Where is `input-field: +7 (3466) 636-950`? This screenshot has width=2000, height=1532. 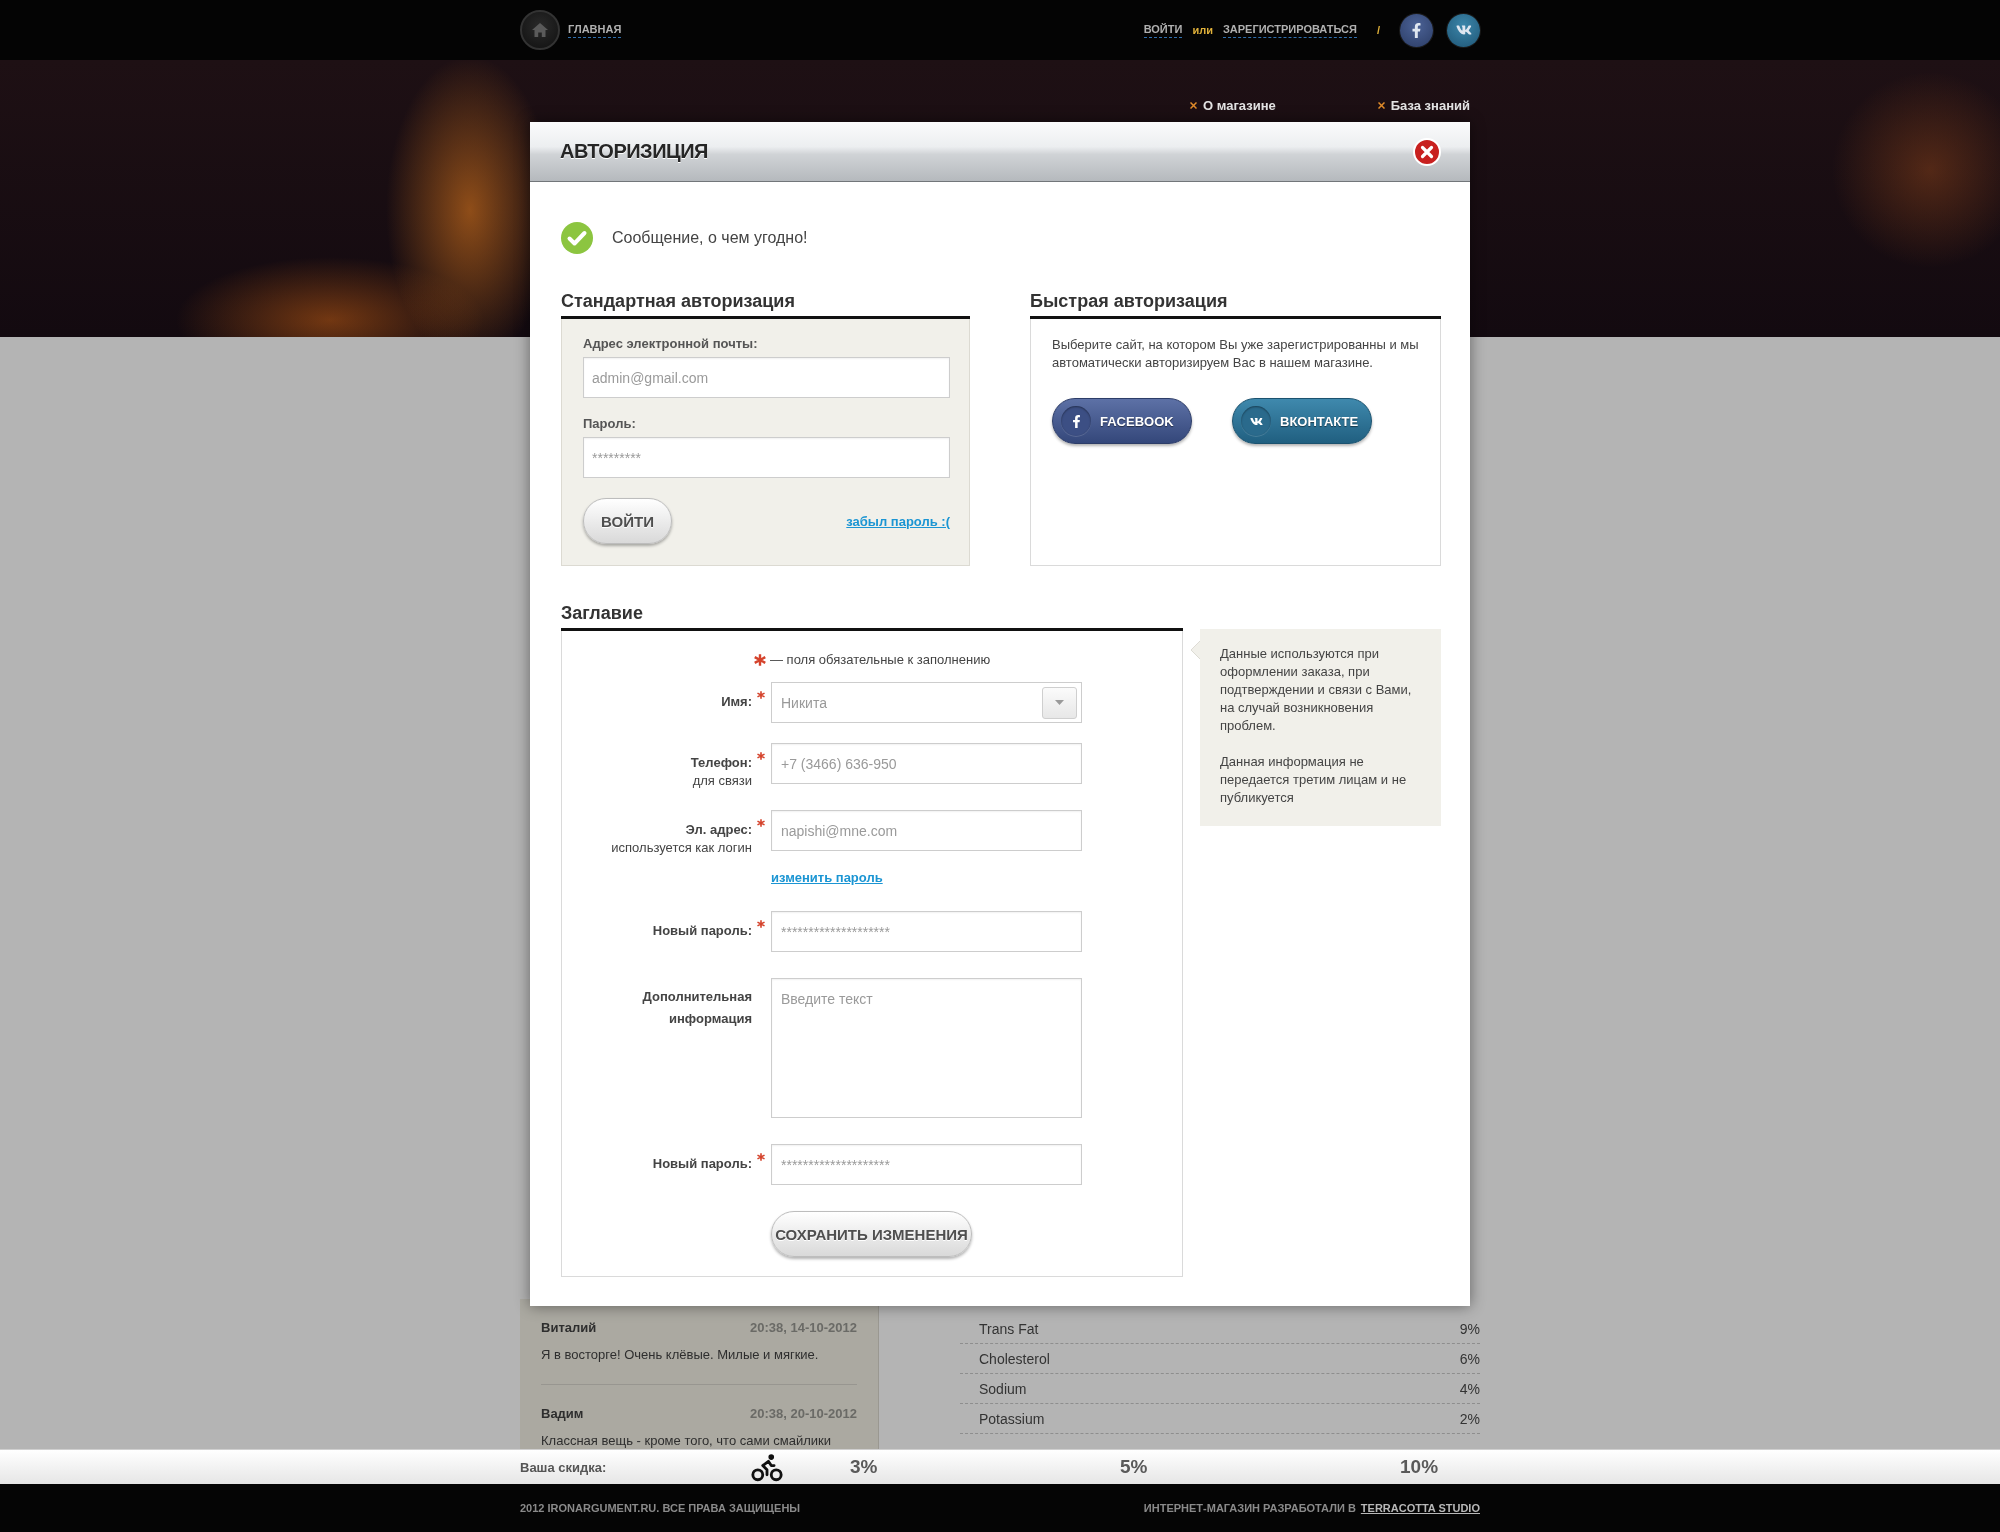 input-field: +7 (3466) 636-950 is located at coordinates (926, 763).